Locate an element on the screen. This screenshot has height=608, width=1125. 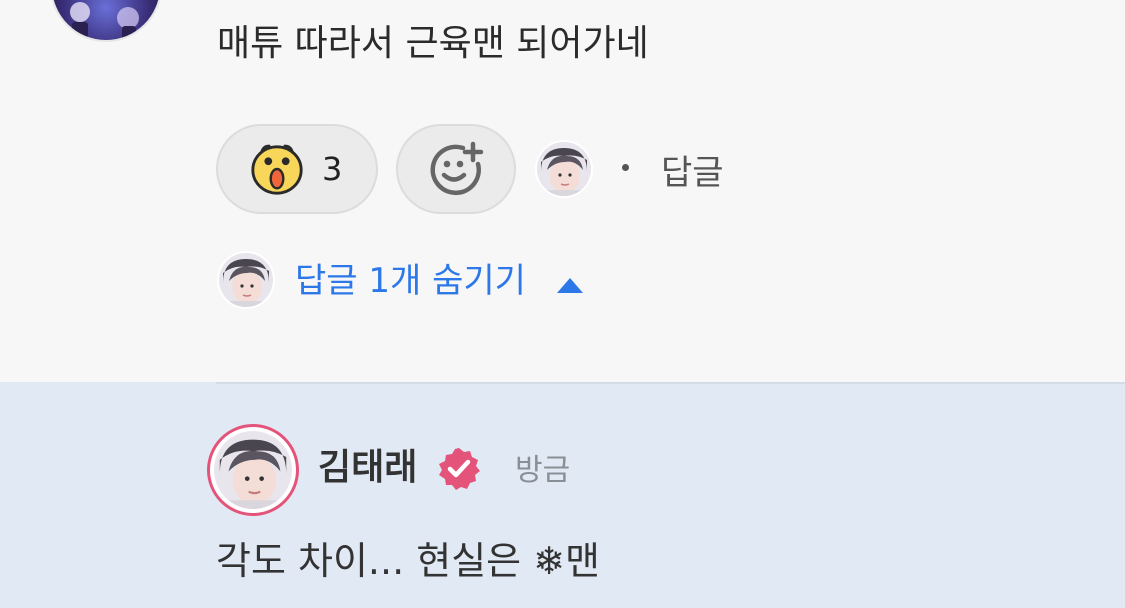
separator-dot is located at coordinates (625, 167).